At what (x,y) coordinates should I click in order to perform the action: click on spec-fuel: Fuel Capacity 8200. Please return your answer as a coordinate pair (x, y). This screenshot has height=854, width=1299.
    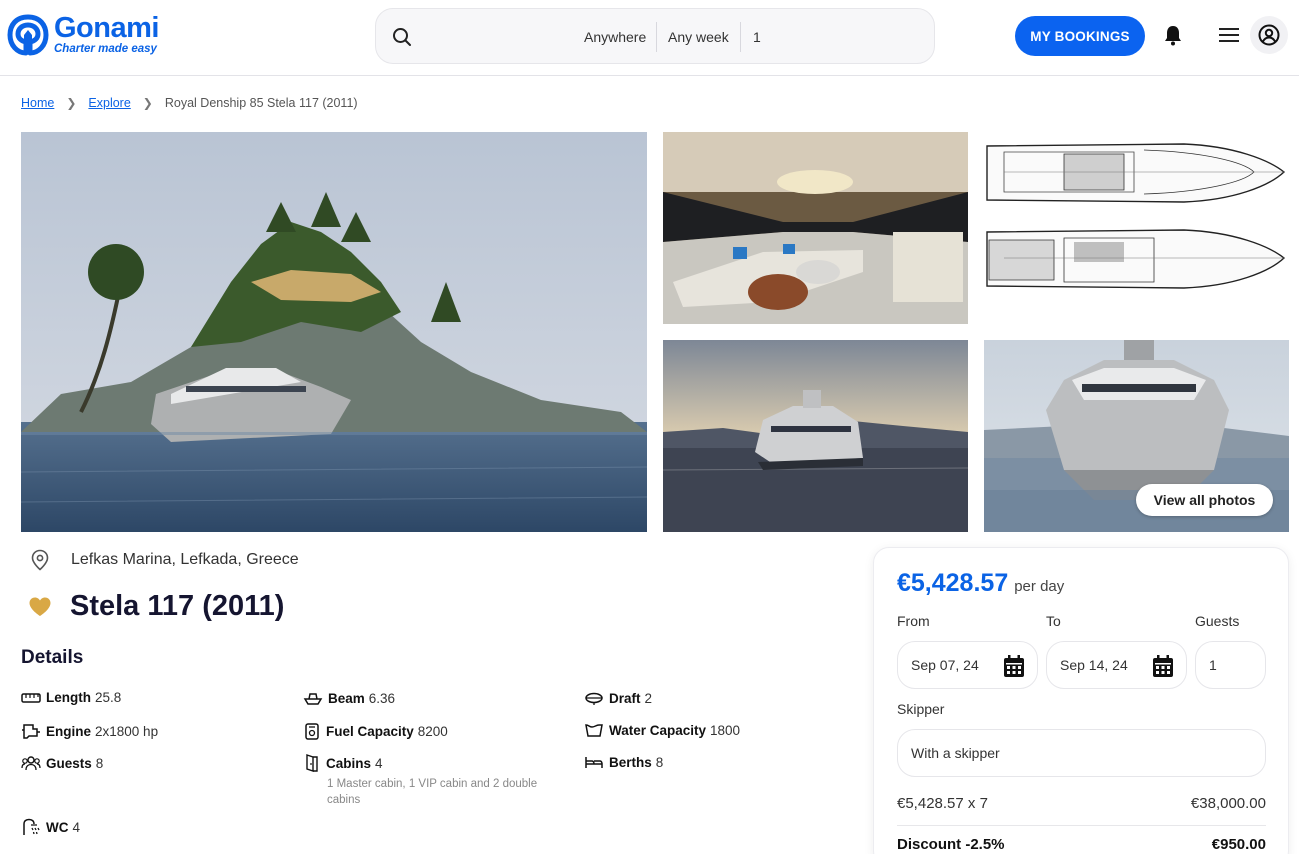
    Looking at the image, I should click on (375, 731).